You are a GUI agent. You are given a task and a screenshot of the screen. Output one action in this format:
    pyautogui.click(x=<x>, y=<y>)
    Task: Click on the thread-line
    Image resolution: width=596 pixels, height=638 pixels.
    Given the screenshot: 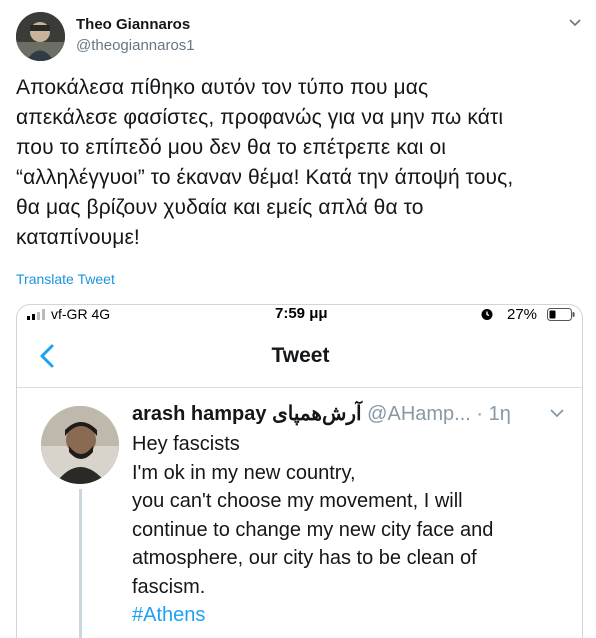 What is the action you would take?
    pyautogui.click(x=80, y=563)
    